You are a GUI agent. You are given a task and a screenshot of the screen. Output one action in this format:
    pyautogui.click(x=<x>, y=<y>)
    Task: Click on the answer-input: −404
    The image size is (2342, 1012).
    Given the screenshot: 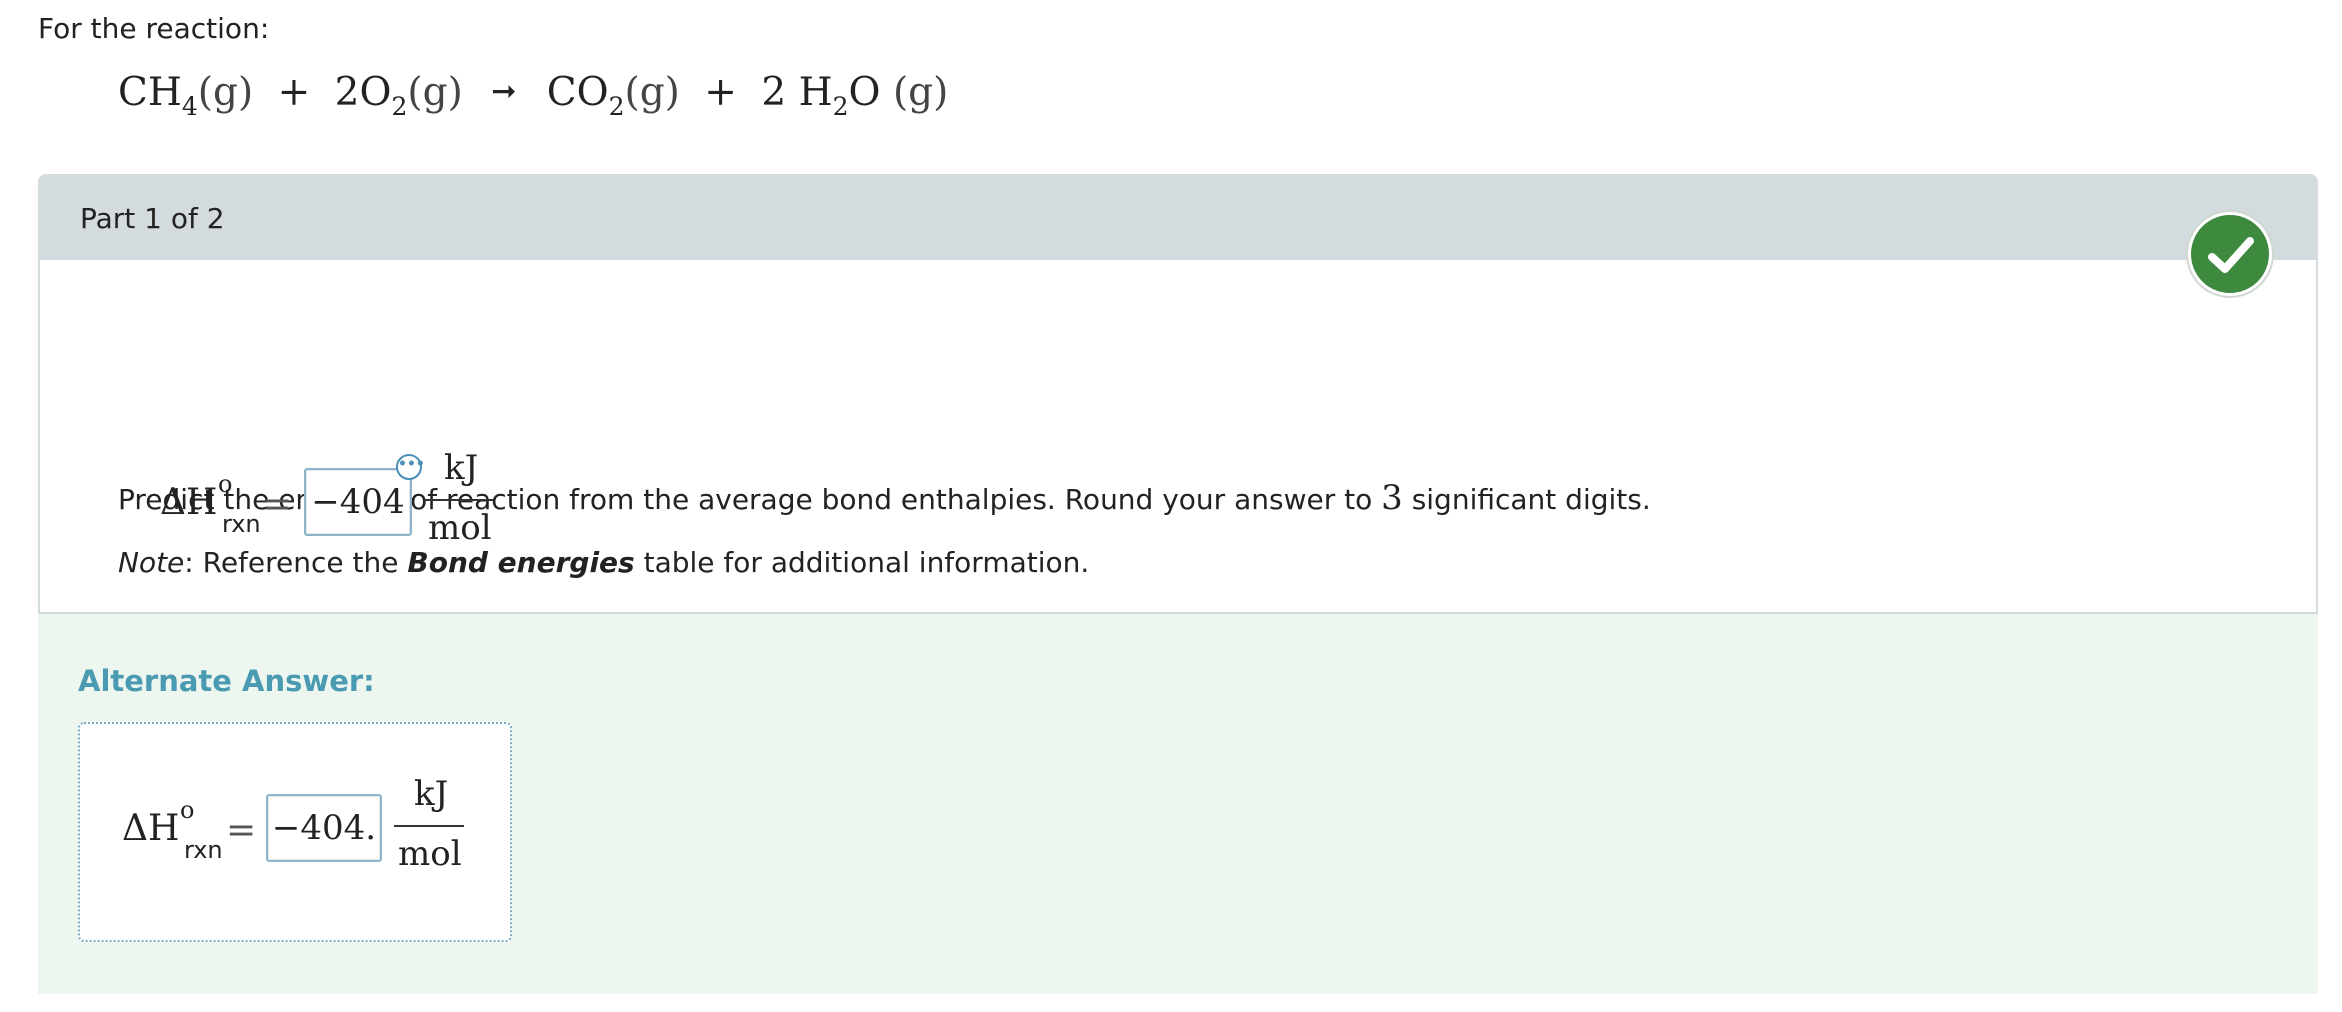 What is the action you would take?
    pyautogui.click(x=358, y=502)
    